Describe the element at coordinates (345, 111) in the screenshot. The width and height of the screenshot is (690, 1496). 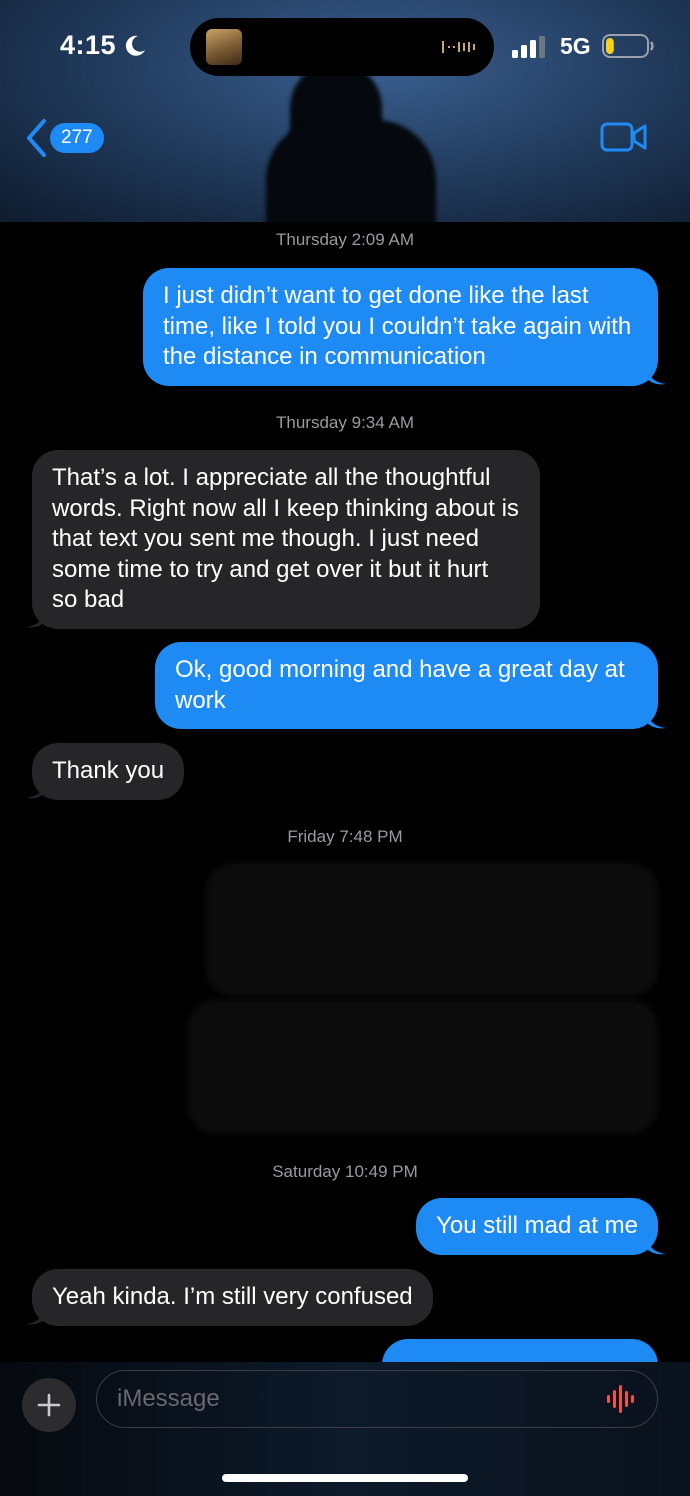
I see `conversation-header: 4:15 5G 277` at that location.